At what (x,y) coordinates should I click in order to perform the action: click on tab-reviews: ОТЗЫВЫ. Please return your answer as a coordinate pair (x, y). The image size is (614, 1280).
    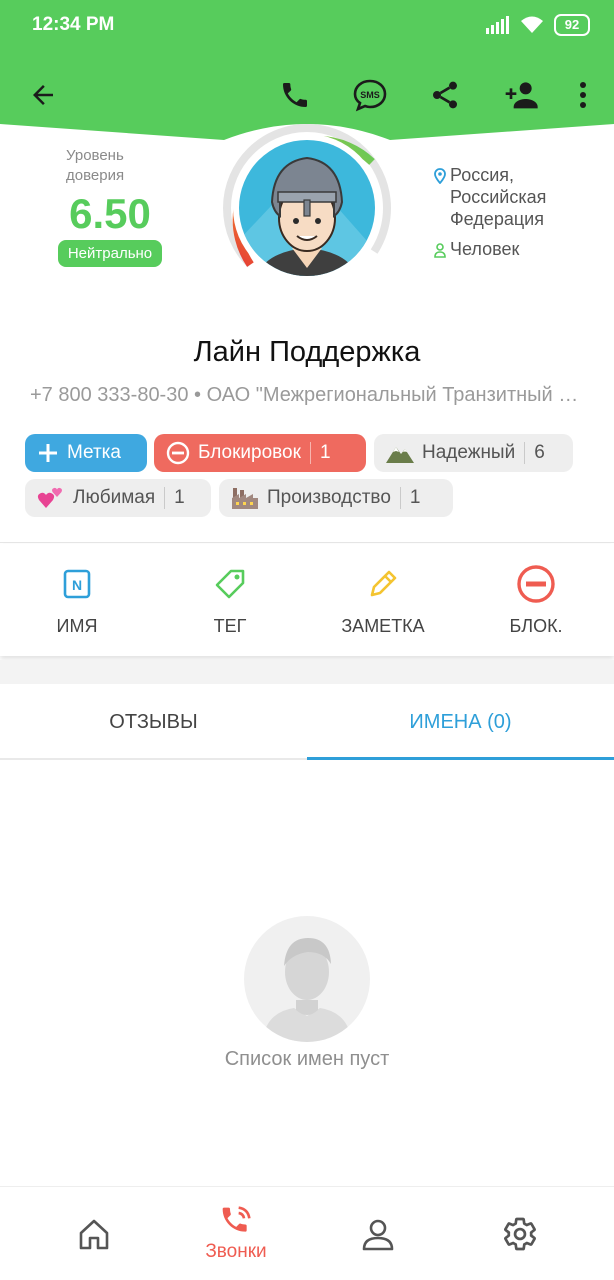
    Looking at the image, I should click on (153, 722).